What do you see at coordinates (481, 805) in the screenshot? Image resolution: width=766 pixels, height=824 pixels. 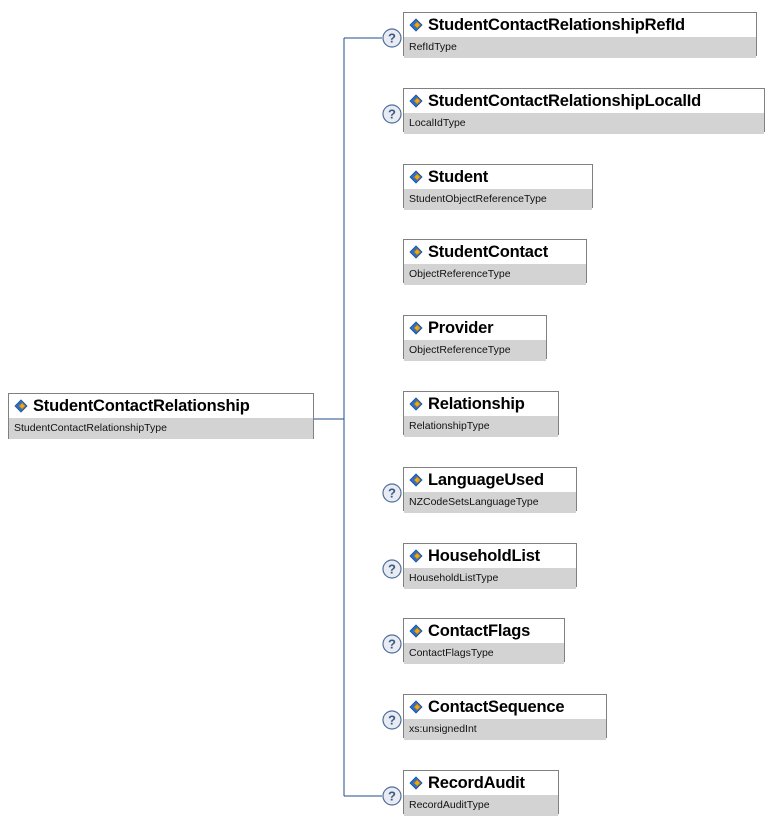 I see `child-element-type: RecordAuditType` at bounding box center [481, 805].